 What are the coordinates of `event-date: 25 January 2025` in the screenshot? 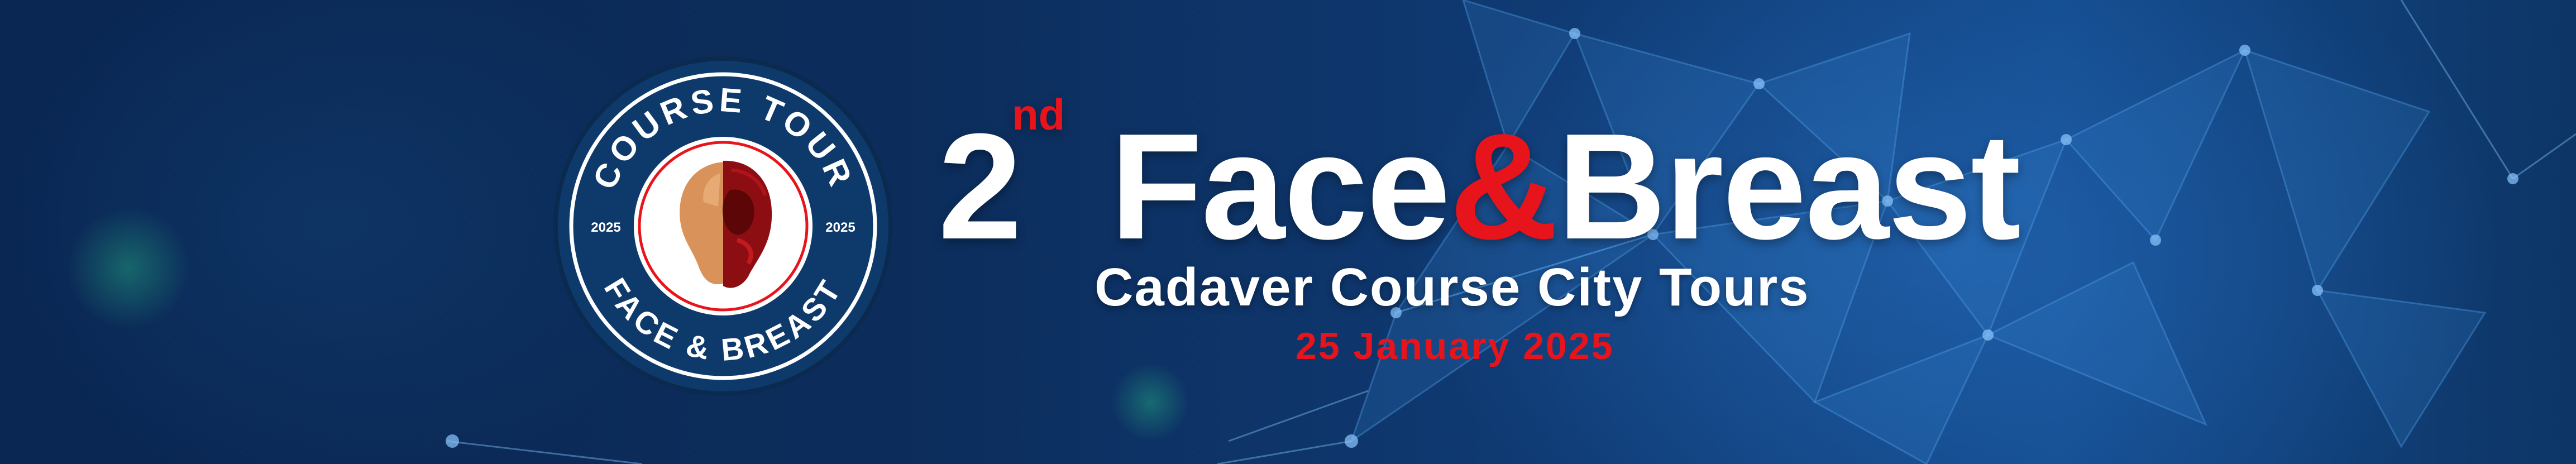 It's located at (1455, 346).